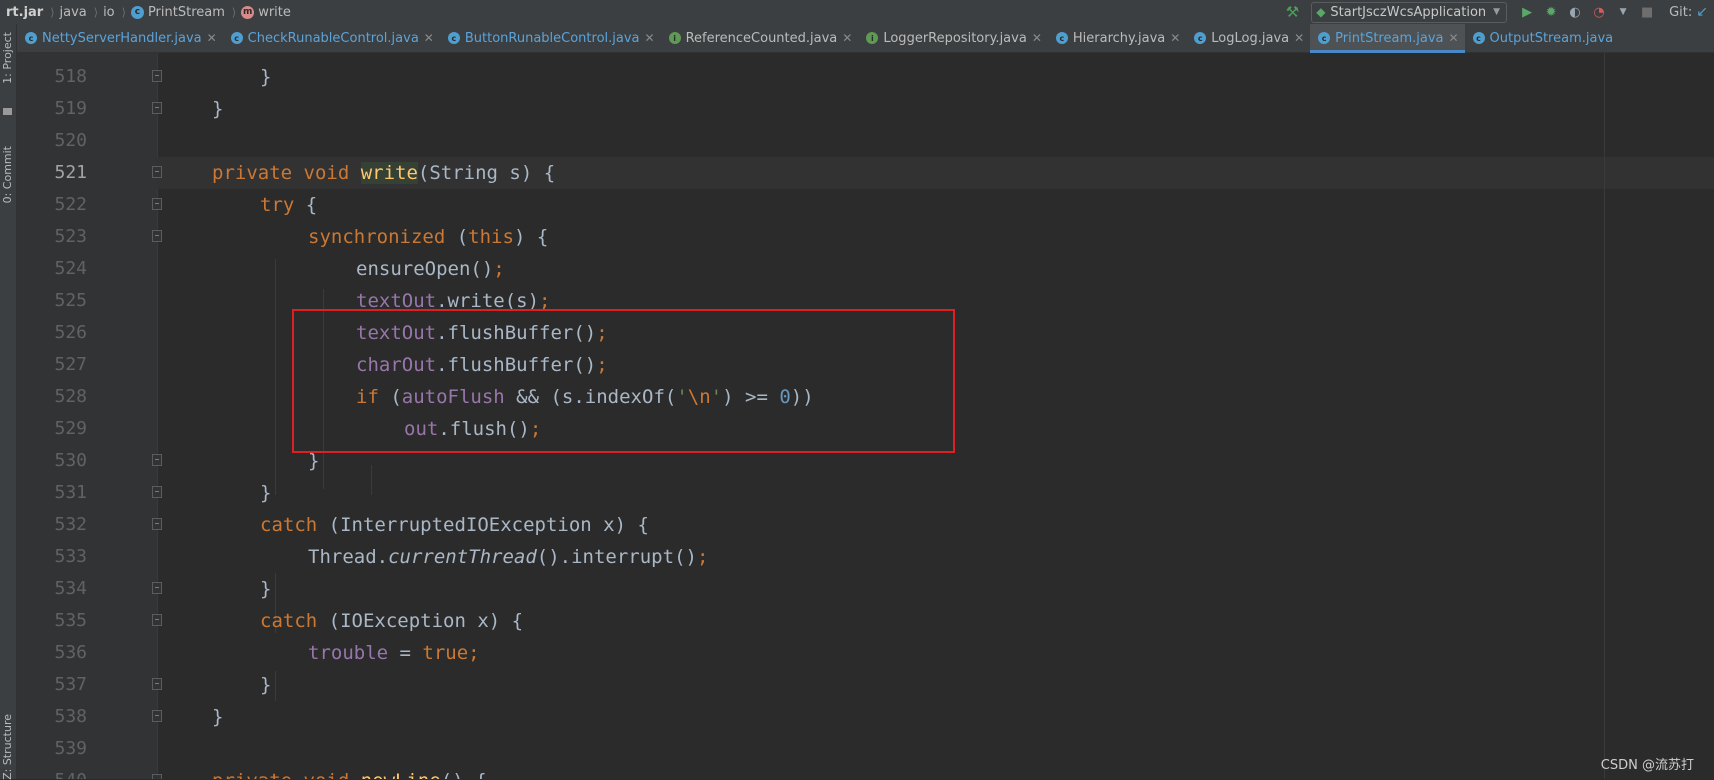  What do you see at coordinates (953, 38) in the screenshot?
I see `tab-loggerrepository: i LoggerRepository.java ✕` at bounding box center [953, 38].